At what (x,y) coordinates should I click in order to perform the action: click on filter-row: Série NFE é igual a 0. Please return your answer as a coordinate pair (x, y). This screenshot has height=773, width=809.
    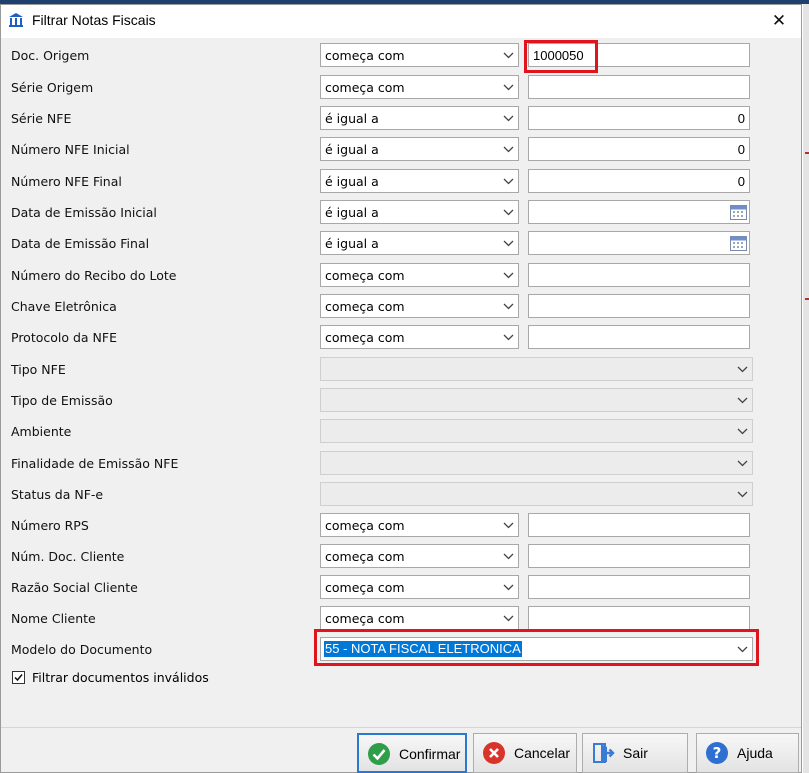
    Looking at the image, I should click on (401, 119).